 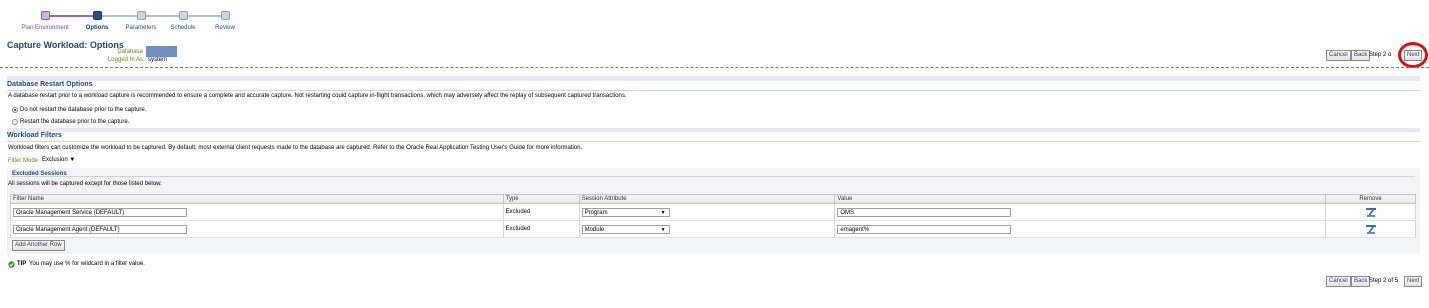 What do you see at coordinates (55, 160) in the screenshot?
I see `filter-mode-value: Exclusion` at bounding box center [55, 160].